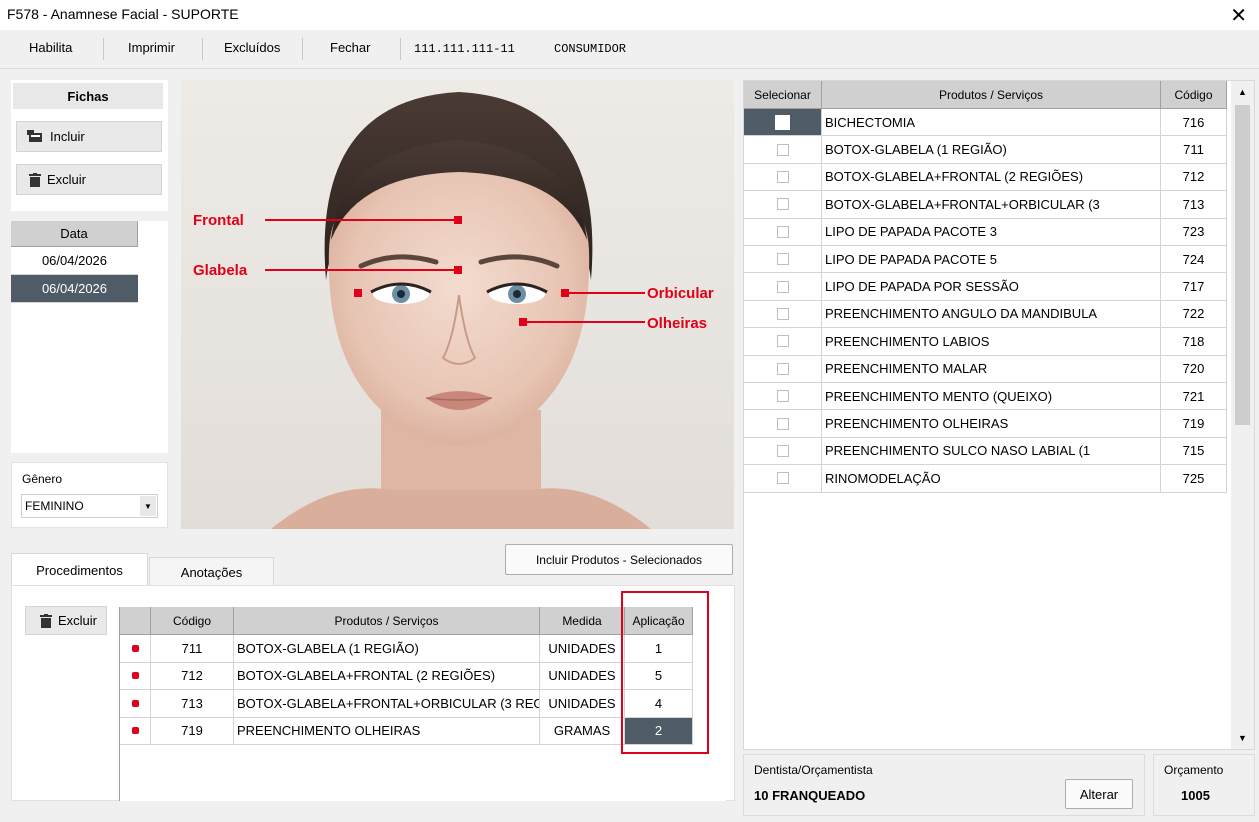 This screenshot has height=822, width=1259. I want to click on product-code-cell: 717, so click(1194, 287).